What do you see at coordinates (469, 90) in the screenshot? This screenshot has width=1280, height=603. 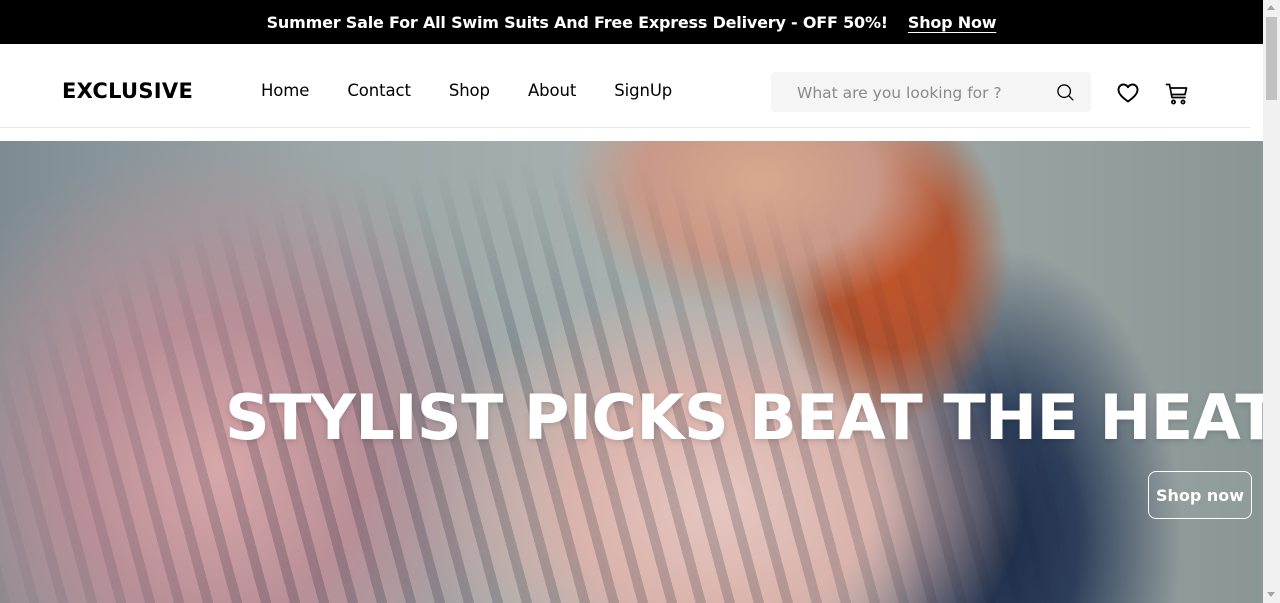 I see `nav-shop: Shop` at bounding box center [469, 90].